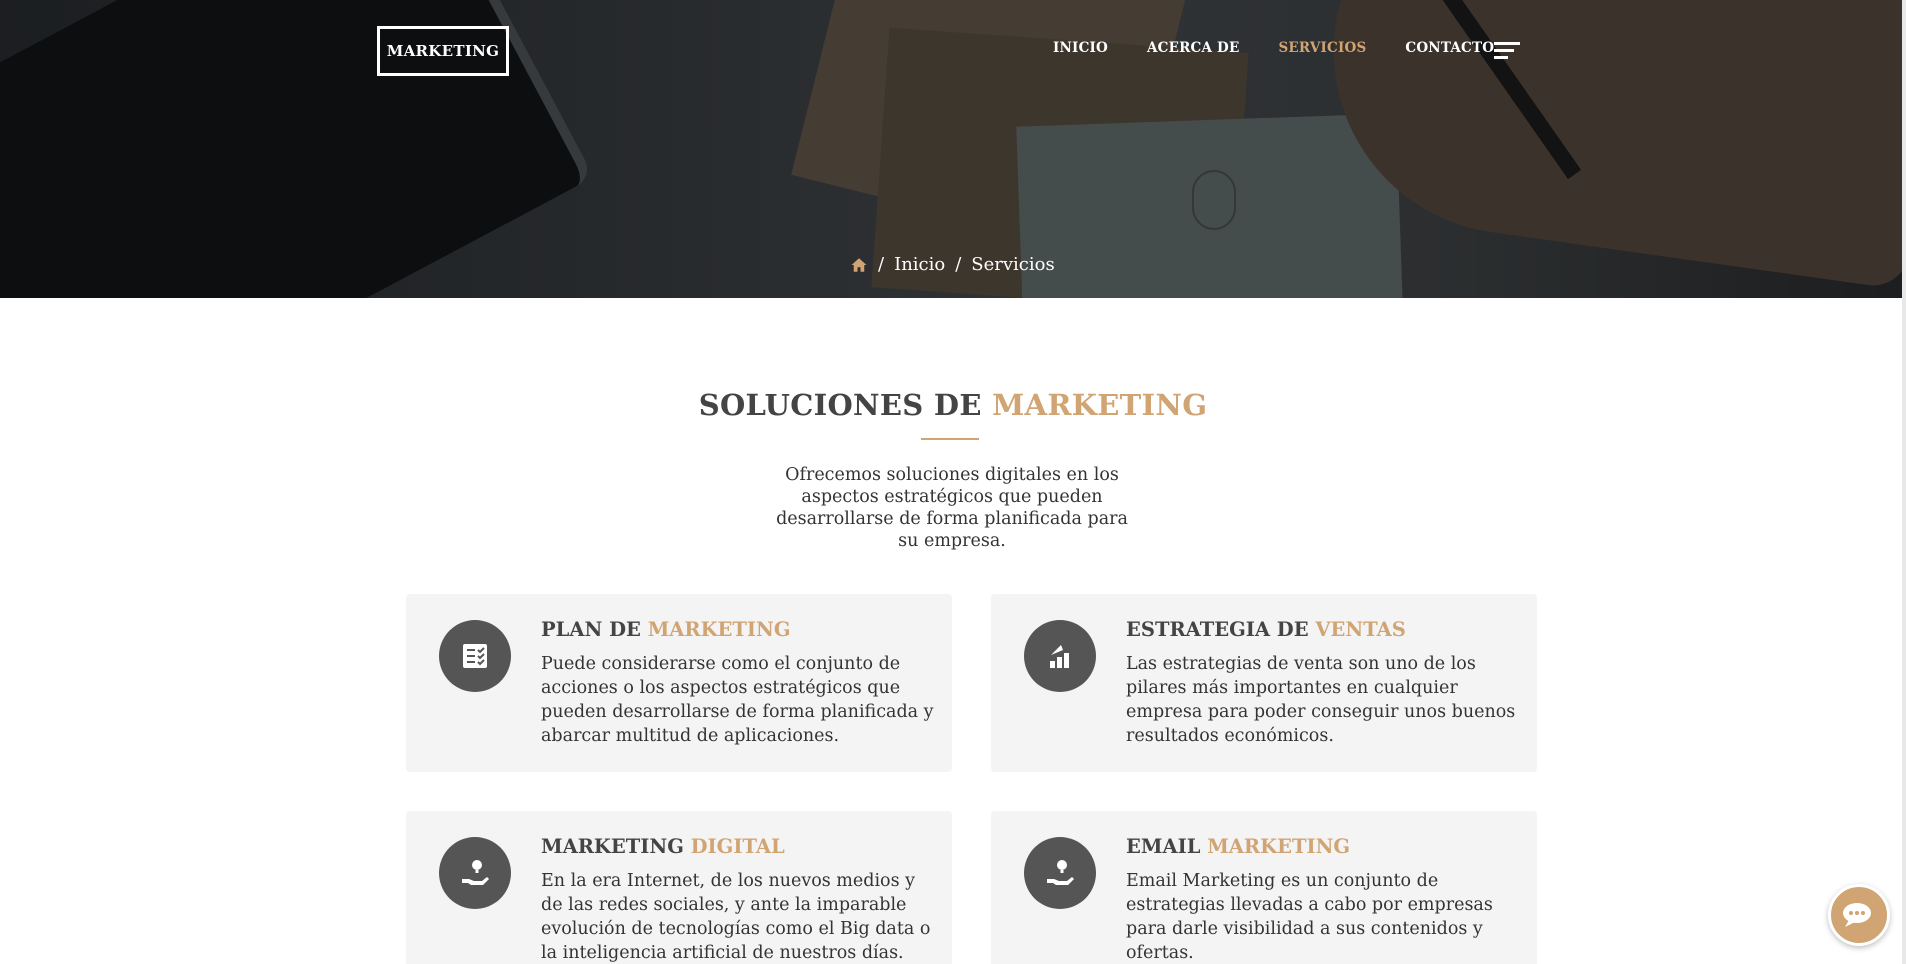 The image size is (1906, 964). I want to click on card-title: ESTRATEGIA DE VENTAS, so click(1266, 629).